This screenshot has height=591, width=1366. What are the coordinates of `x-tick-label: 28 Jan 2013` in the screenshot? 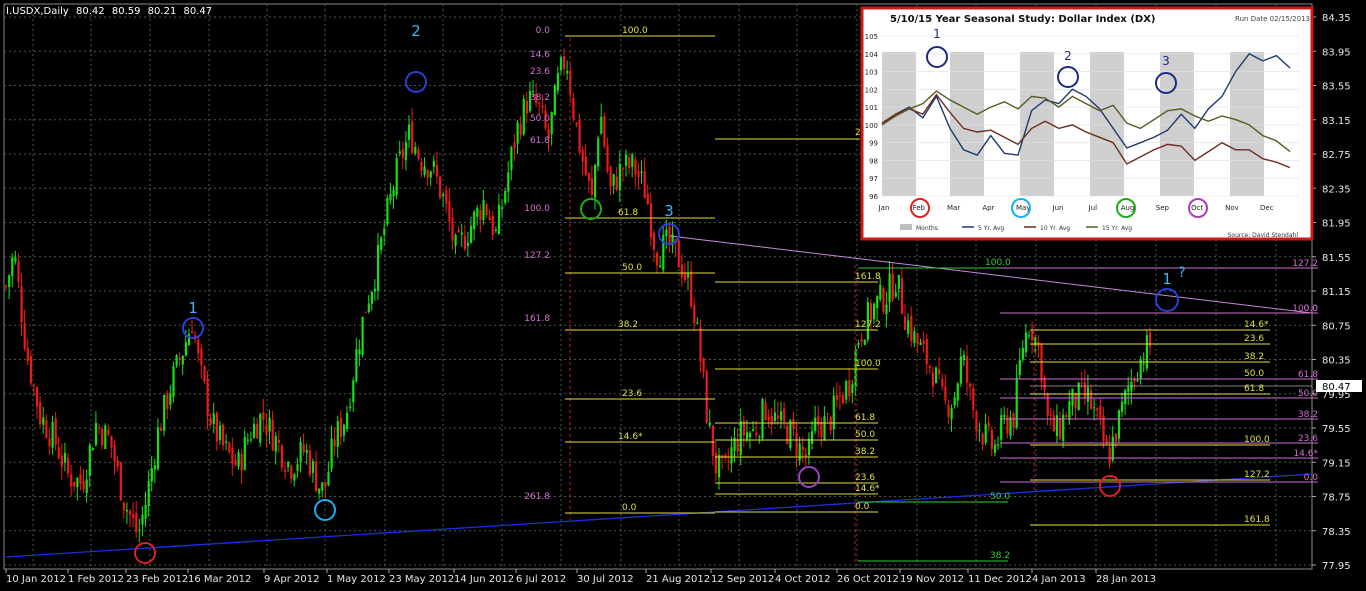 It's located at (1126, 579).